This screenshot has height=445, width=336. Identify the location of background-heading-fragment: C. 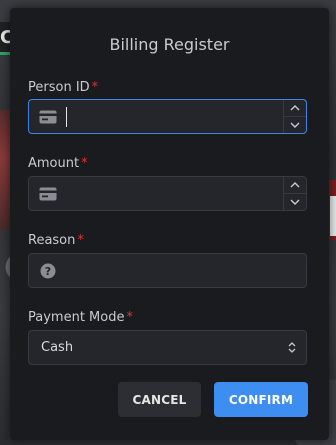
(5, 38).